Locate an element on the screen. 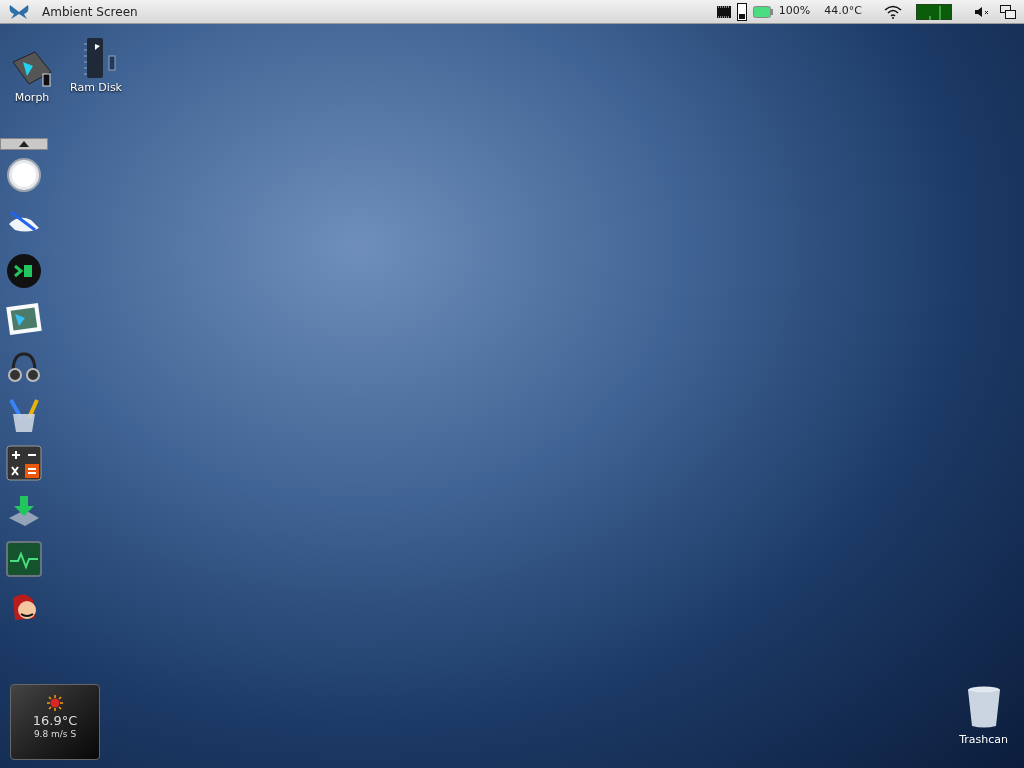 Image resolution: width=1024 pixels, height=768 pixels. sun-icon is located at coordinates (55, 703).